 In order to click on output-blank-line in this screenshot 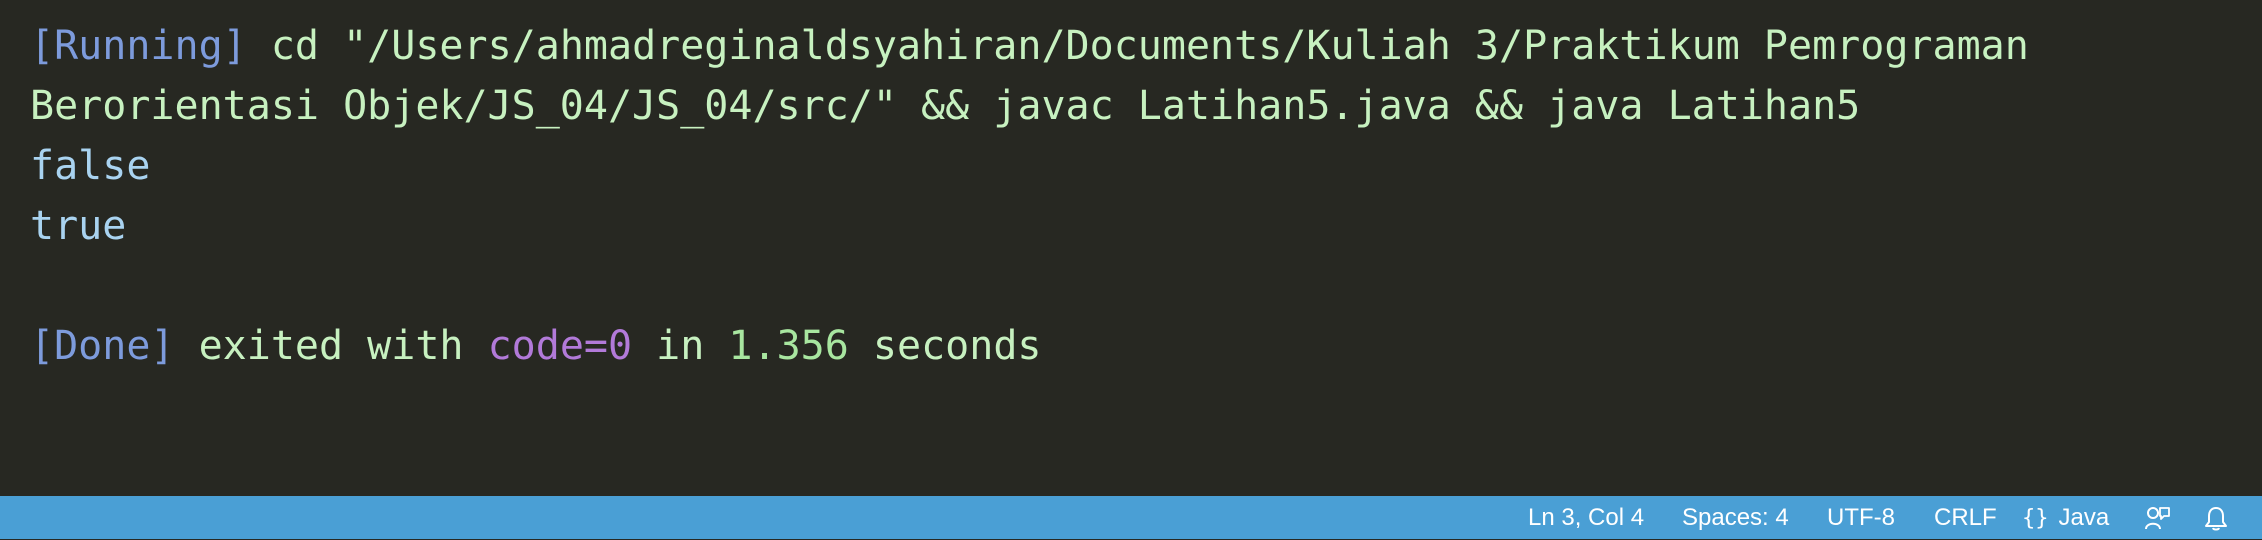, I will do `click(1130, 286)`.